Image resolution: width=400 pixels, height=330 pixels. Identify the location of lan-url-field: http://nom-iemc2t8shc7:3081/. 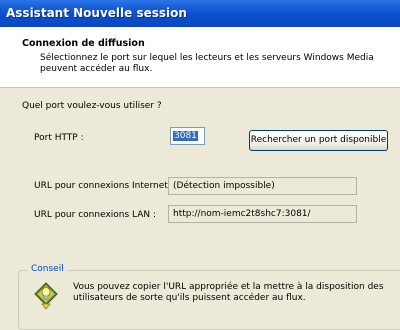
(262, 214).